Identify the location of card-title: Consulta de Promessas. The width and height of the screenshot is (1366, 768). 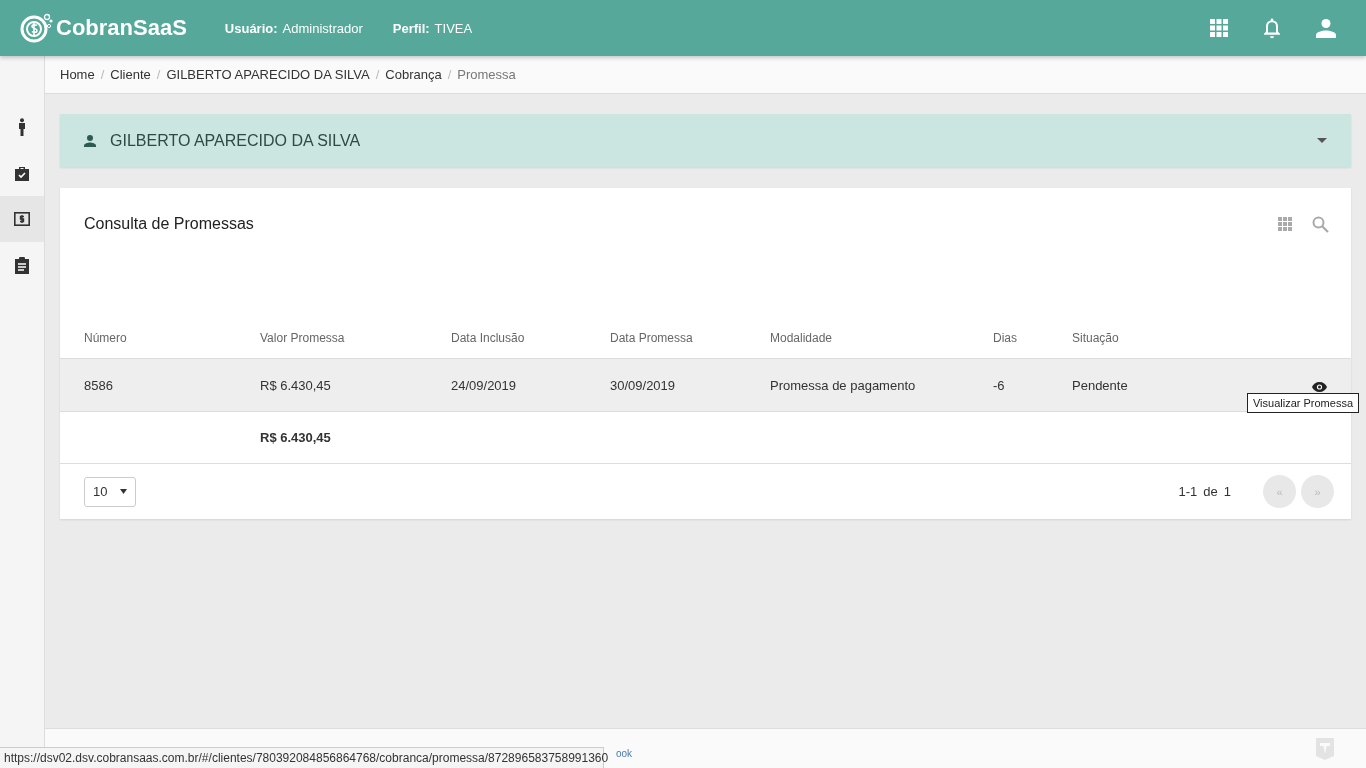
(169, 224).